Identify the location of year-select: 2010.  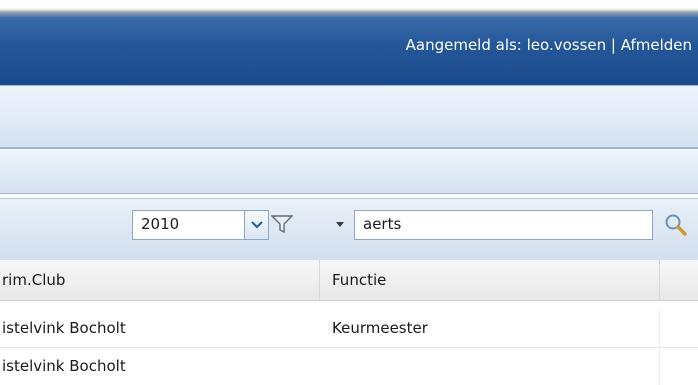
(188, 225).